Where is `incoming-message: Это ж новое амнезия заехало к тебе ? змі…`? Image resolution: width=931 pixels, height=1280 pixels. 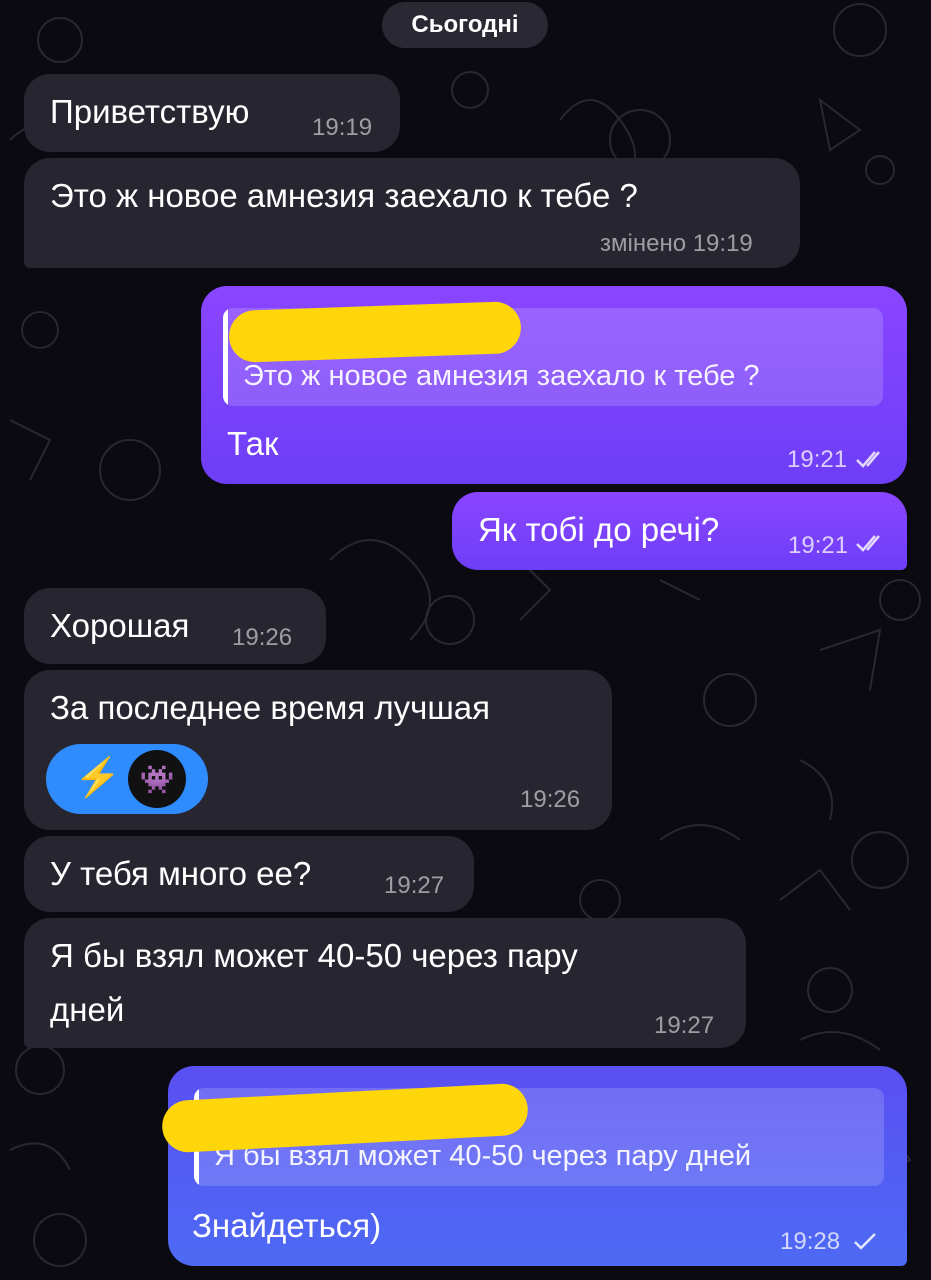
incoming-message: Это ж новое амнезия заехало к тебе ? змі… is located at coordinates (412, 213).